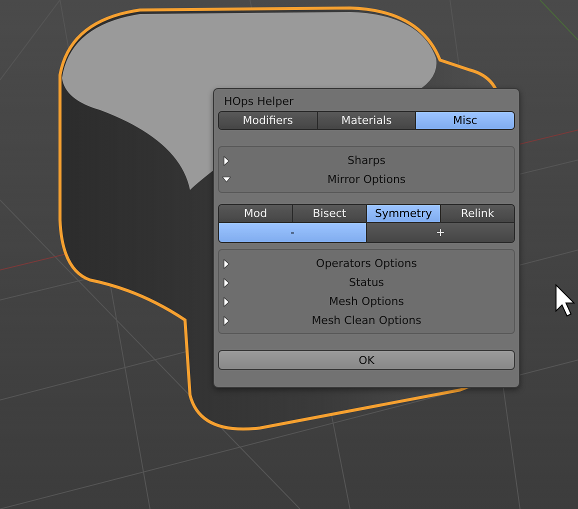  I want to click on tab: Mod, so click(255, 213).